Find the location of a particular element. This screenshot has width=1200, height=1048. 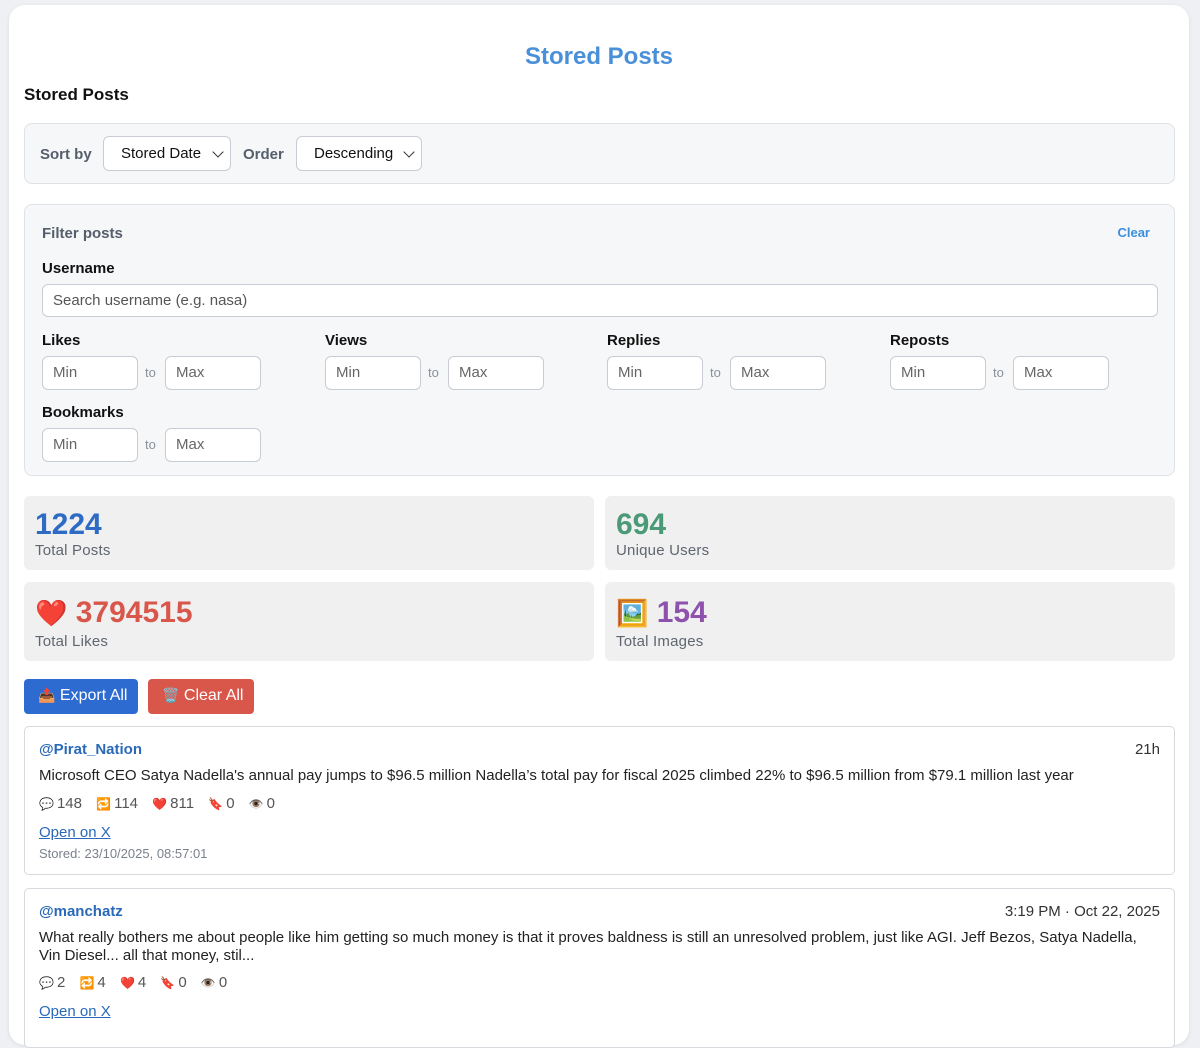

outbox-icon: 📤 is located at coordinates (47, 695).